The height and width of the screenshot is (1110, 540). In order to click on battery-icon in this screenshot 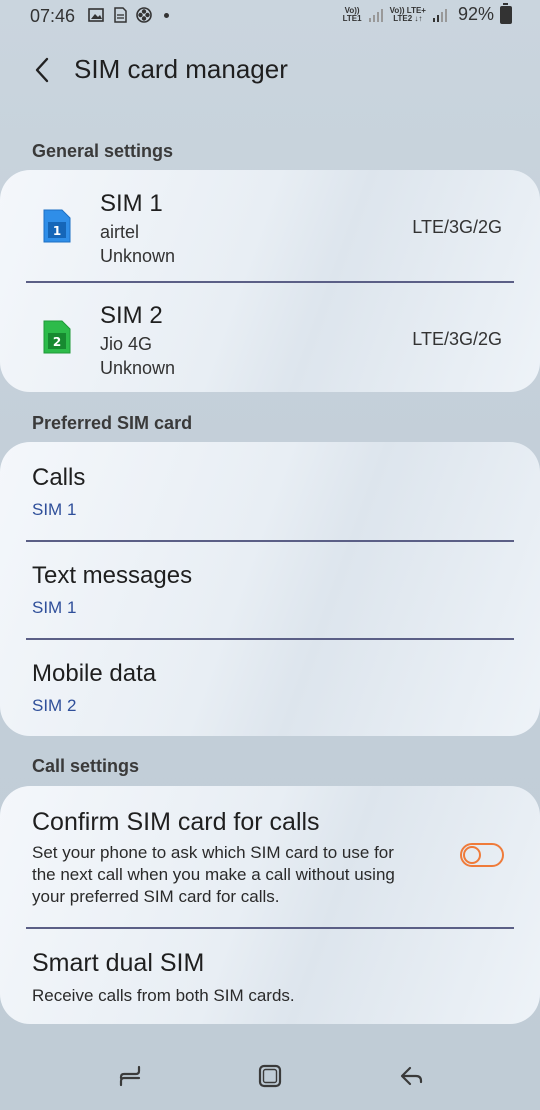, I will do `click(506, 13)`.